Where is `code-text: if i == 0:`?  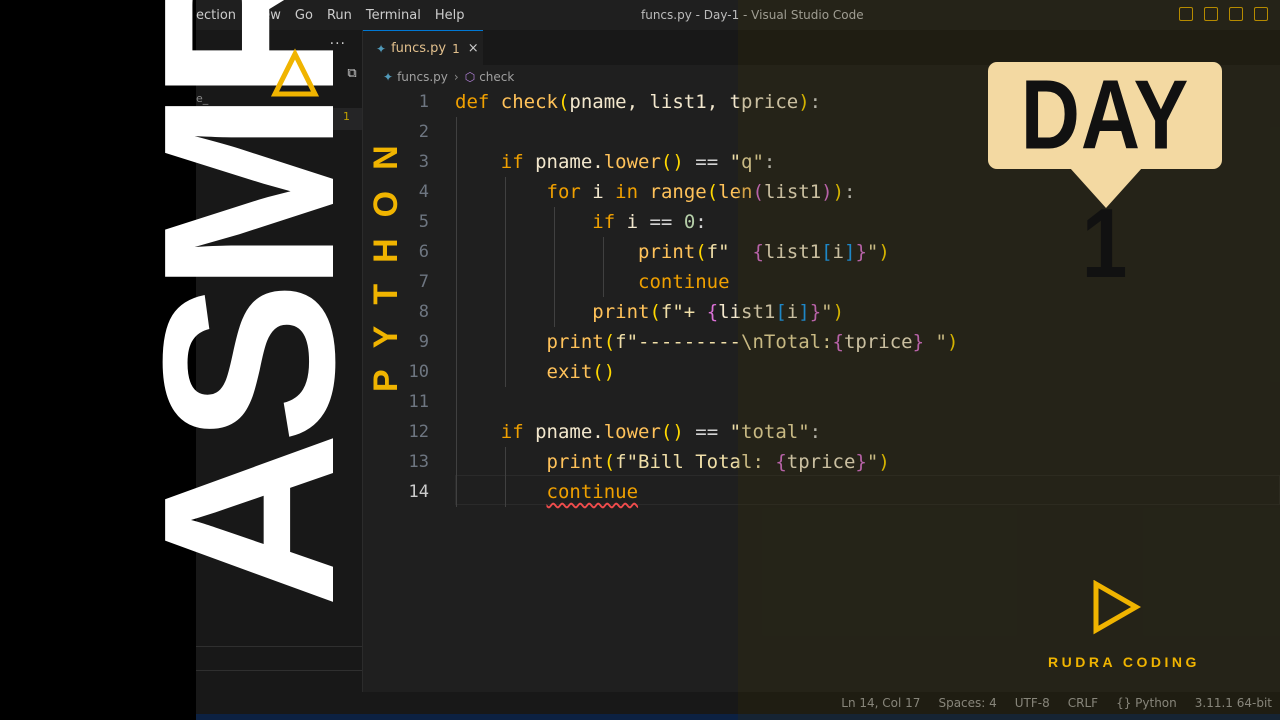 code-text: if i == 0: is located at coordinates (580, 222).